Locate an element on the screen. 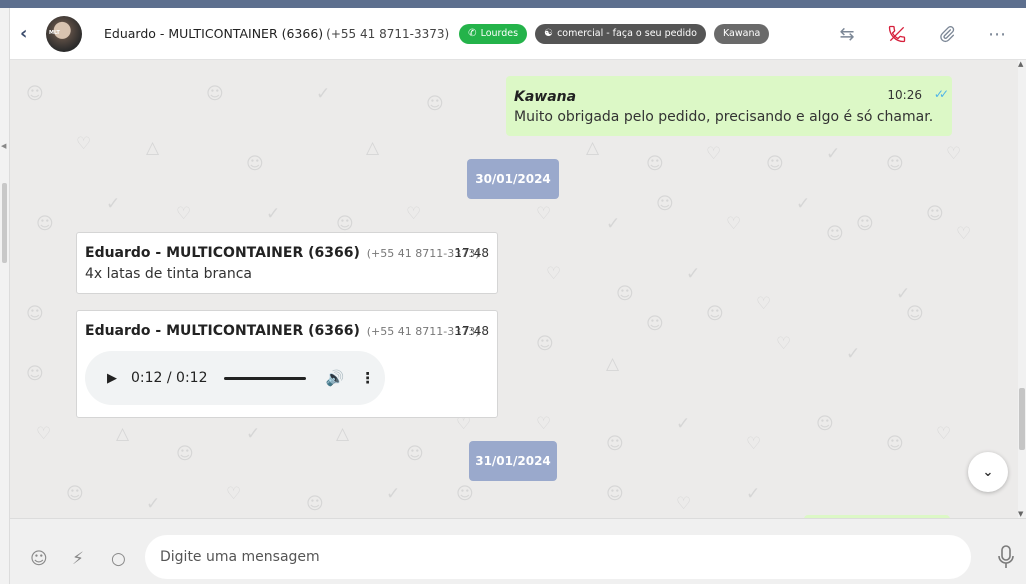 This screenshot has height=584, width=1026. tag-agent: ✆ Lourdes is located at coordinates (493, 33).